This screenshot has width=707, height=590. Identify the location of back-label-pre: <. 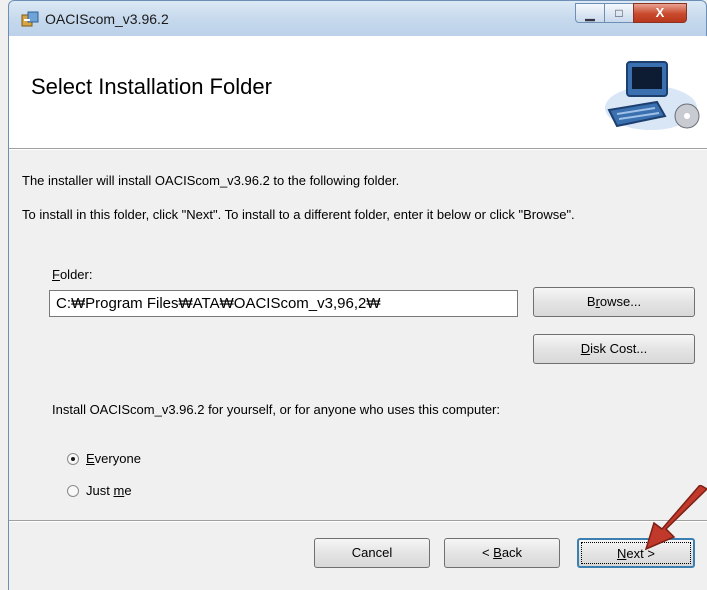
(487, 552).